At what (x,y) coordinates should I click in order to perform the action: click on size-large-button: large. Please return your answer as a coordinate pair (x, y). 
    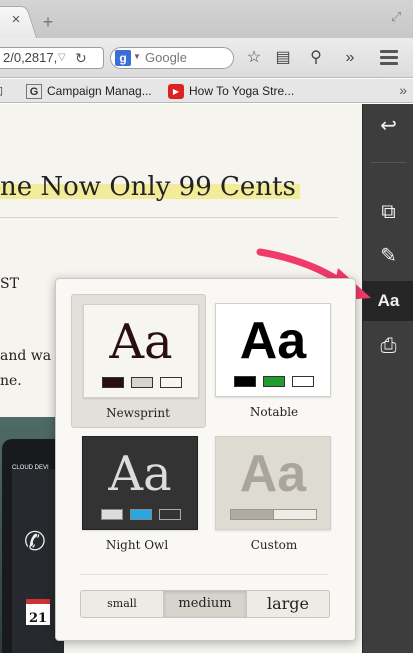
    Looking at the image, I should click on (288, 604).